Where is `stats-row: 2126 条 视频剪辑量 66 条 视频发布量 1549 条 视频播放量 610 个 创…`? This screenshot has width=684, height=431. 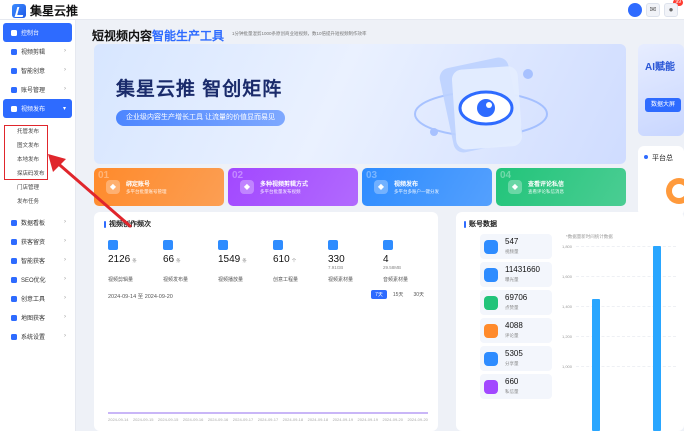
stats-row: 2126 条 视频剪辑量 66 条 视频发布量 1549 条 视频播放量 610 个 创… is located at coordinates (269, 264).